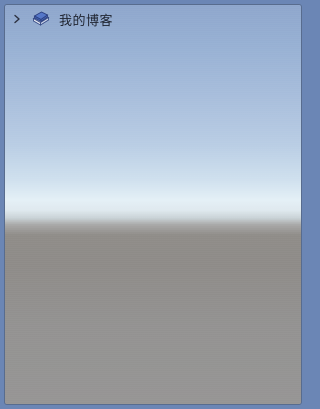 Image resolution: width=320 pixels, height=409 pixels. What do you see at coordinates (86, 19) in the screenshot?
I see `tree-item-label: 我的博客` at bounding box center [86, 19].